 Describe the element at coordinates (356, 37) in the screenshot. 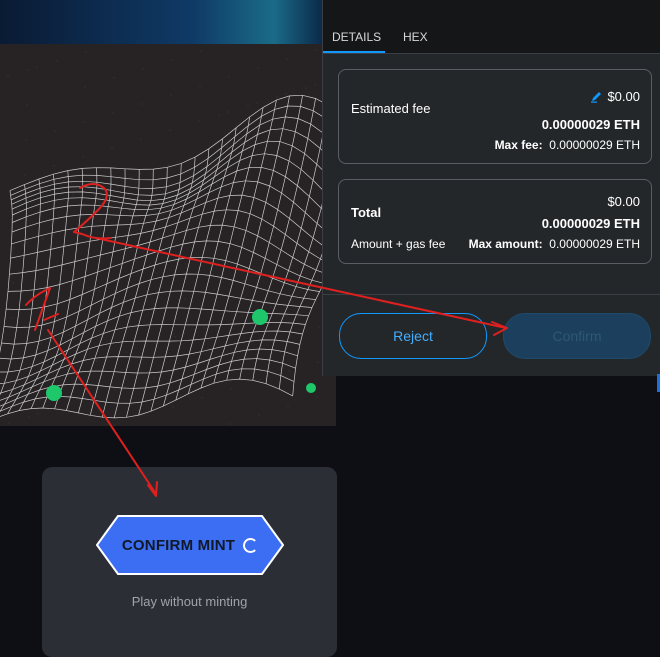

I see `tab-details: DETAILS` at that location.